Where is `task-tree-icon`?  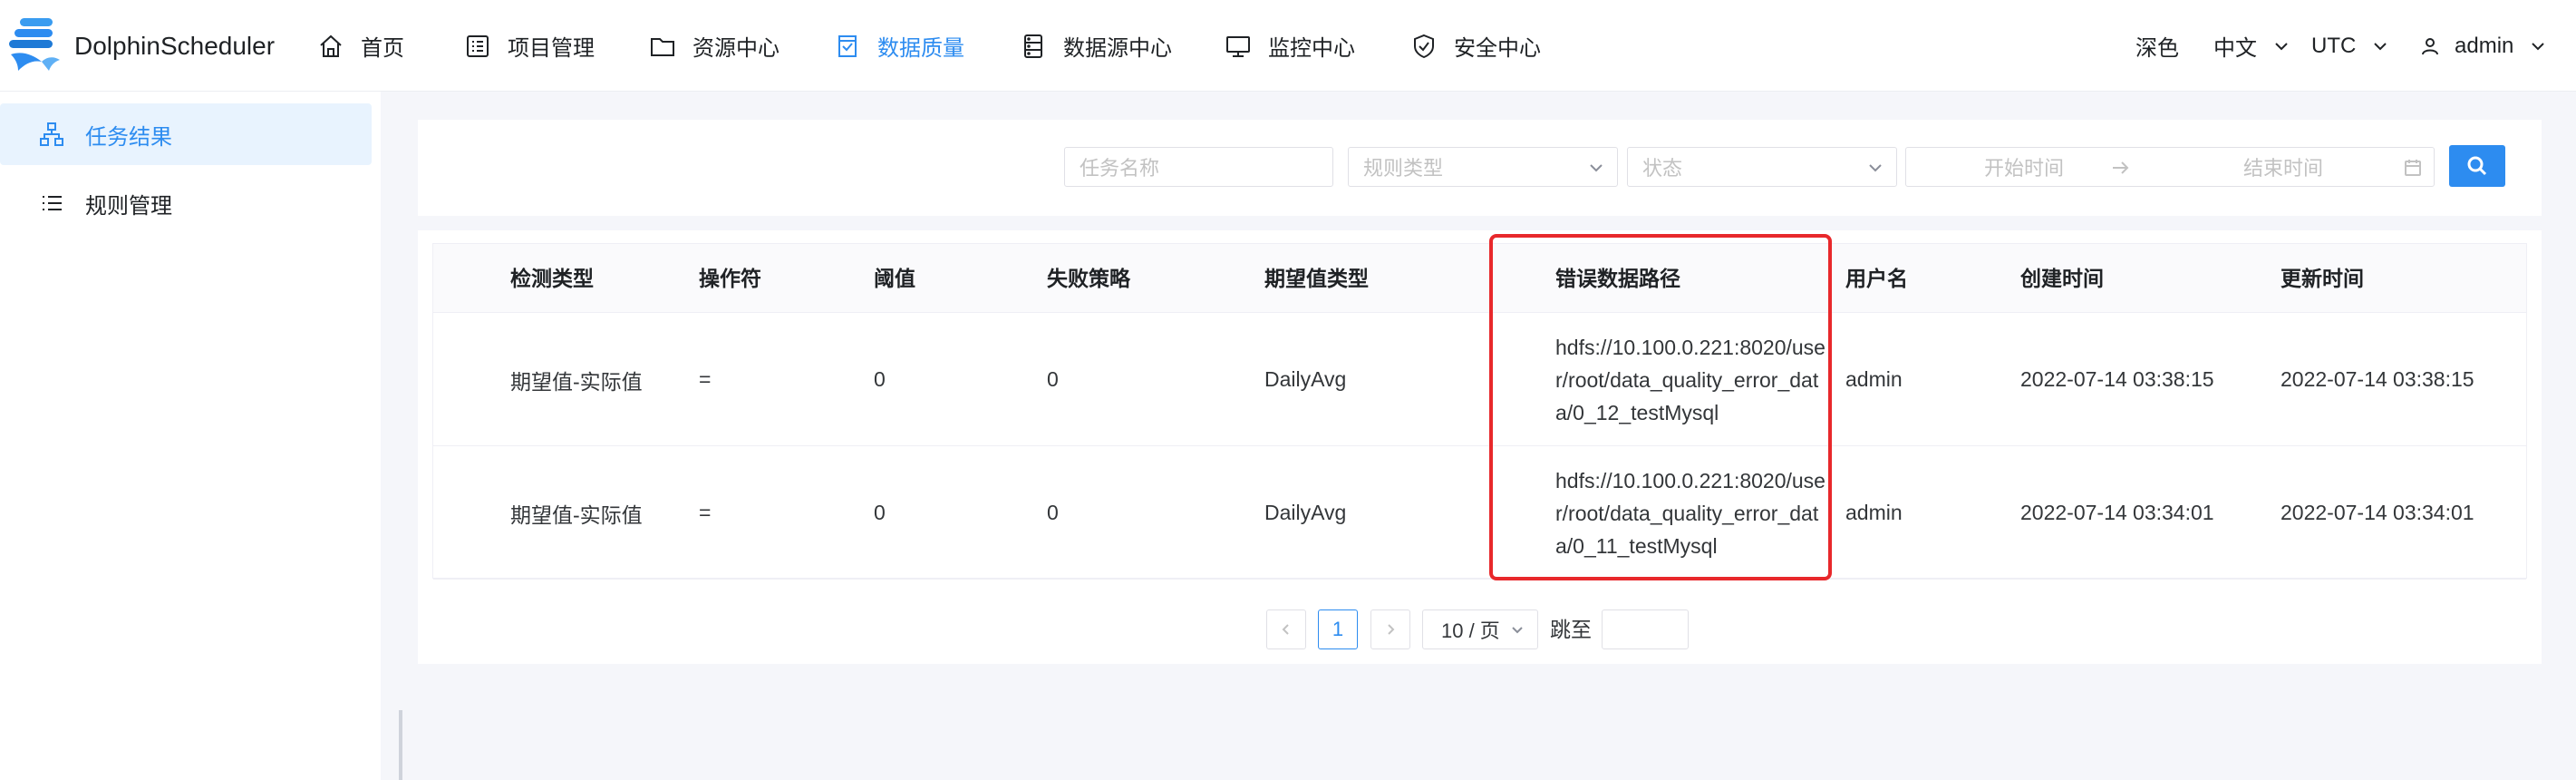 task-tree-icon is located at coordinates (51, 134).